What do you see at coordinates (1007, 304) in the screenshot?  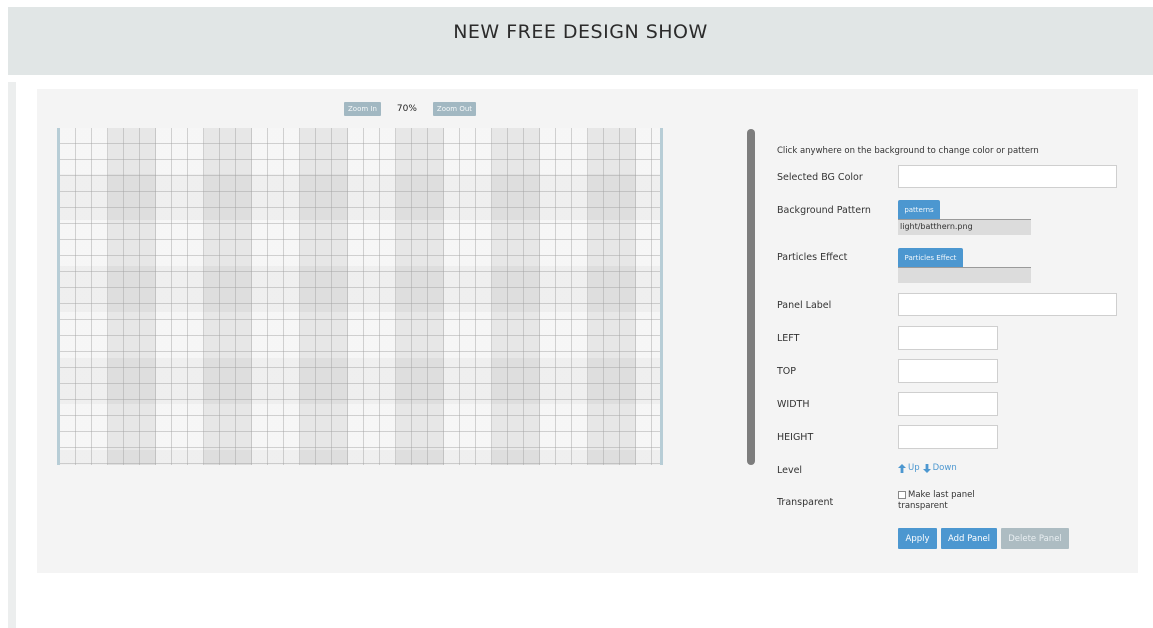 I see `panel-label-input` at bounding box center [1007, 304].